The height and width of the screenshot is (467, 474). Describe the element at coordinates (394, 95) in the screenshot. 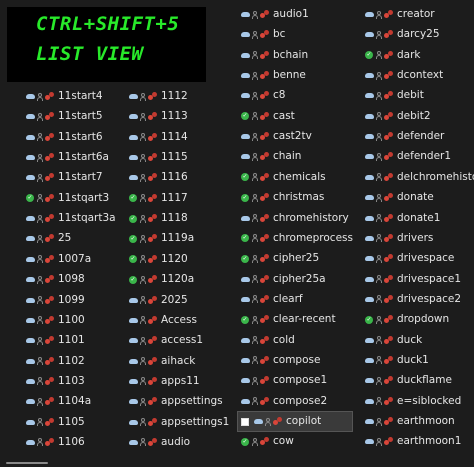

I see `file-item: debit` at that location.